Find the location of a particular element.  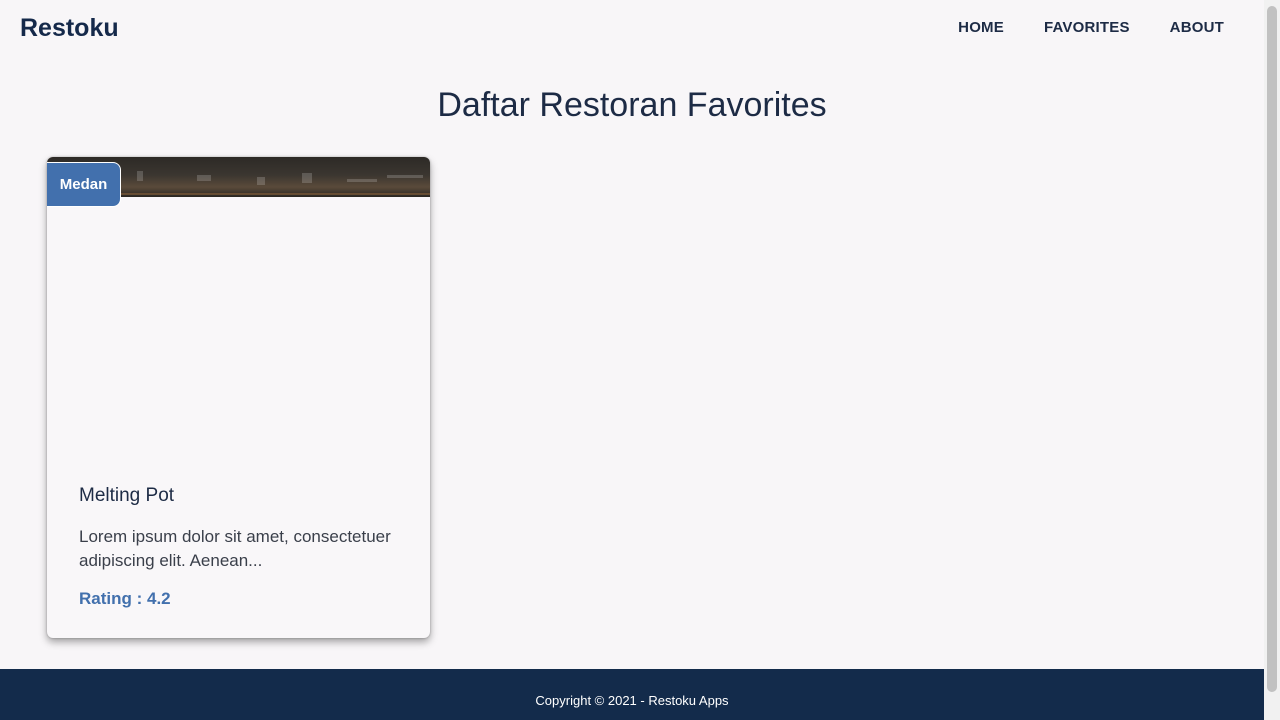

app-bar: Restoku HOME FAVORITES ABOUT is located at coordinates (632, 29).